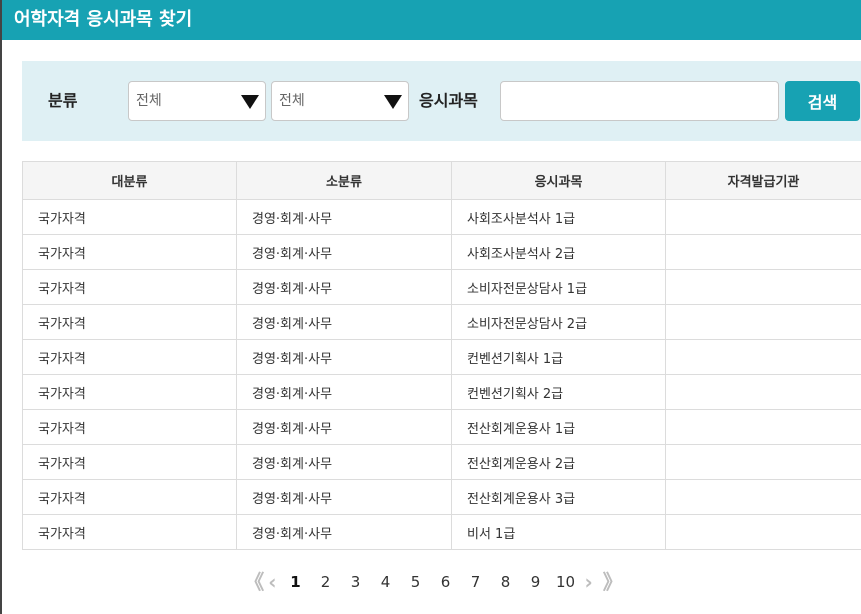  I want to click on pagination: 《 ‹ 1 2 3 4 5 6 7 8 9 10 › 》, so click(430, 582).